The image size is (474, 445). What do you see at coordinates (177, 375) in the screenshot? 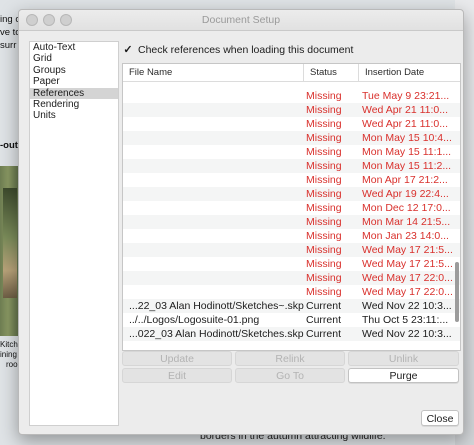
I see `edit-button: Edit` at bounding box center [177, 375].